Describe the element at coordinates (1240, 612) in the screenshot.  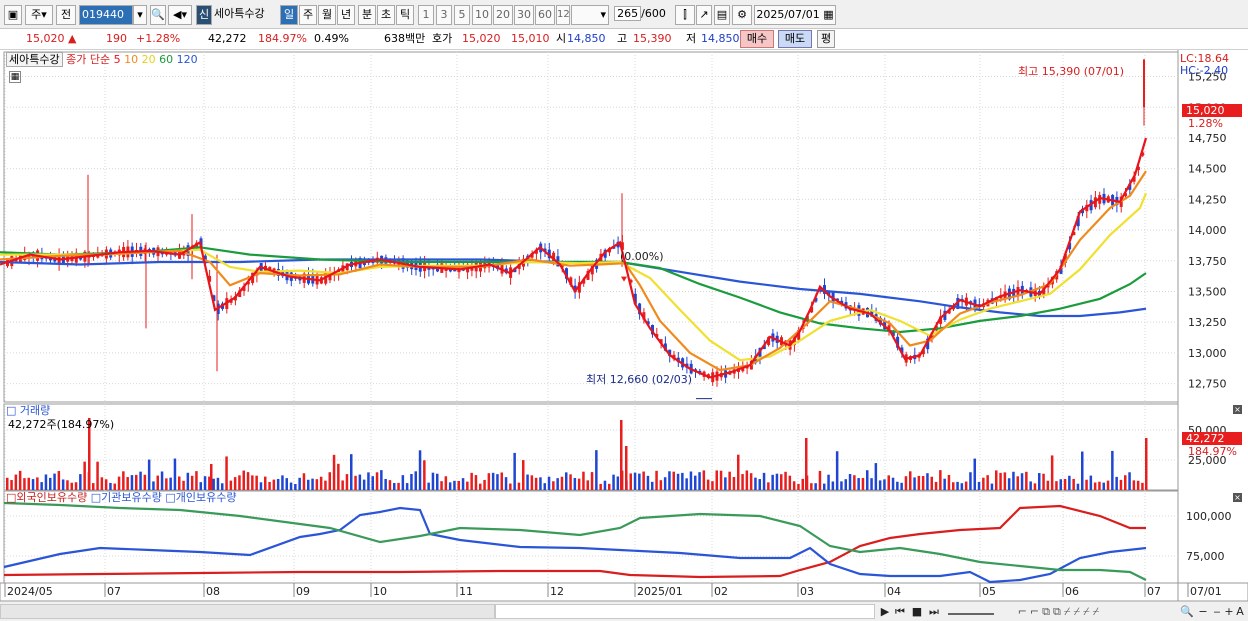
I see `font-icon: A` at that location.